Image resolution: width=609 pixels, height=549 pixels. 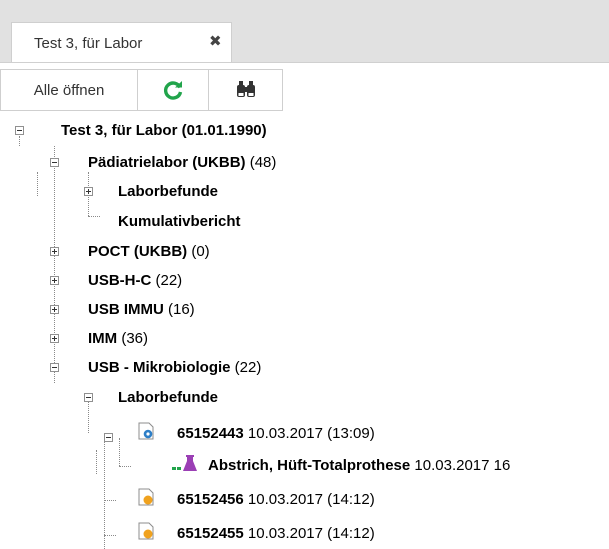 I want to click on tree-node-poct: POCT (UKBB) (0), so click(x=149, y=252).